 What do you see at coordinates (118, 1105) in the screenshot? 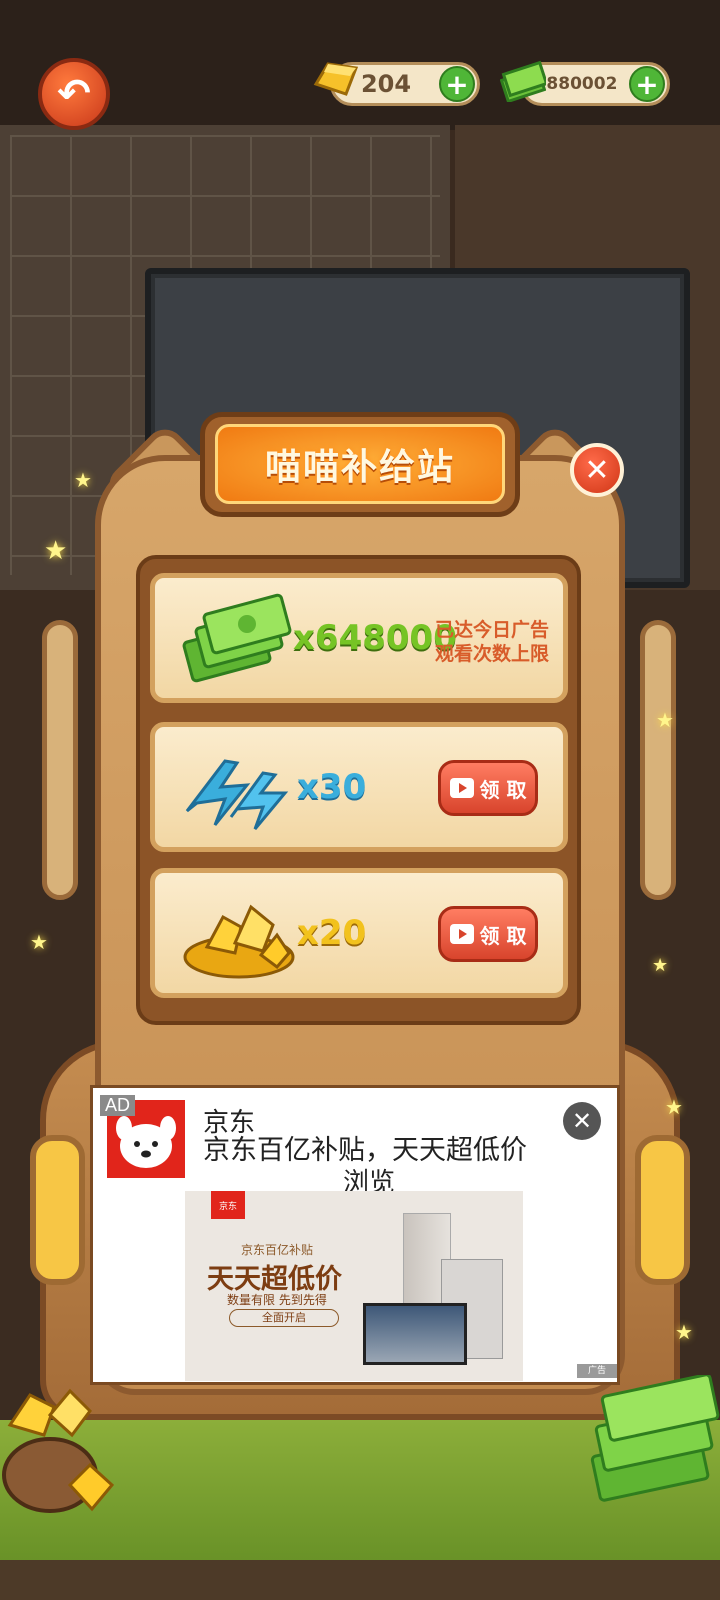
I see `ad-badge: AD` at bounding box center [118, 1105].